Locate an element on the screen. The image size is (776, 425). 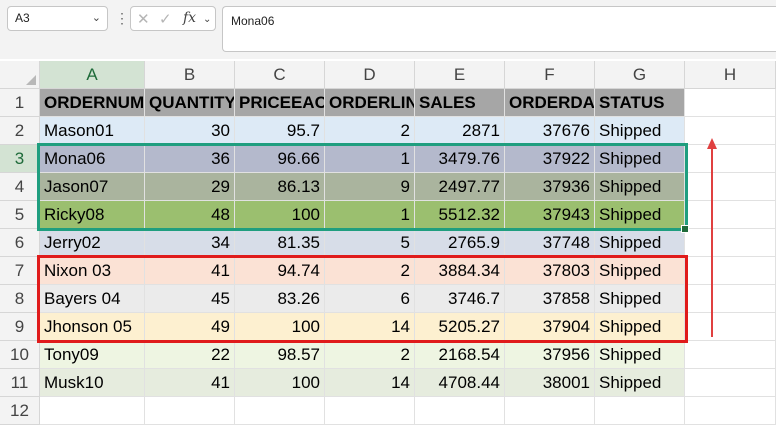
cell-d8: 6 is located at coordinates (370, 299).